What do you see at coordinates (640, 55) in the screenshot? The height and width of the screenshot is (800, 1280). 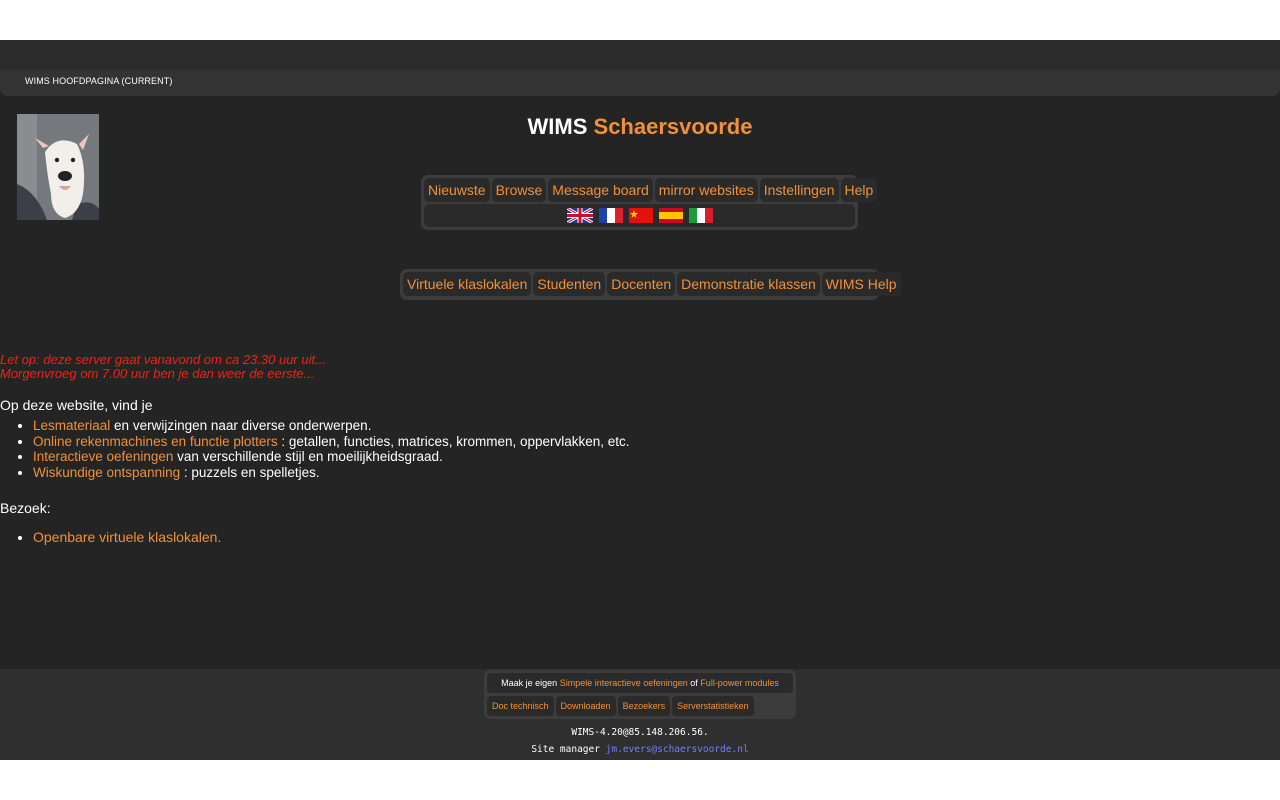 I see `top-bar` at bounding box center [640, 55].